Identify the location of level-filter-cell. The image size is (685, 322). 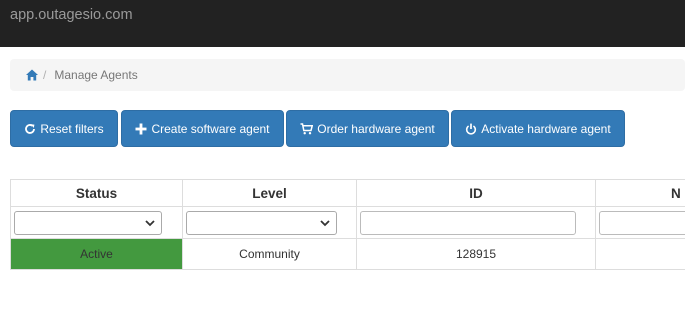
(269, 222).